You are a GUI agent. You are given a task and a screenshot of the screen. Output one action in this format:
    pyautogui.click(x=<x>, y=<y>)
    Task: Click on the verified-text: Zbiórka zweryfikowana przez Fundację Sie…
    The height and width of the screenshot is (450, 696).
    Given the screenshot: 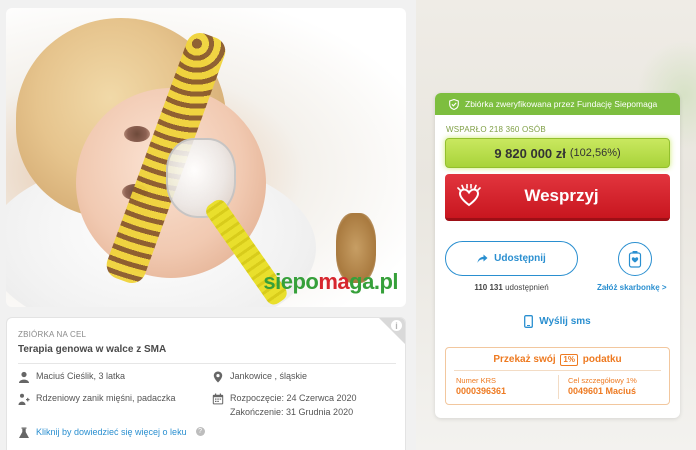 What is the action you would take?
    pyautogui.click(x=561, y=104)
    